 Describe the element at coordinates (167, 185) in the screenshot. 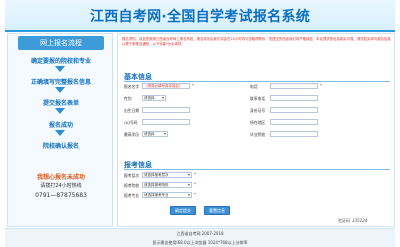

I see `college-select: 请选择报考院校` at that location.